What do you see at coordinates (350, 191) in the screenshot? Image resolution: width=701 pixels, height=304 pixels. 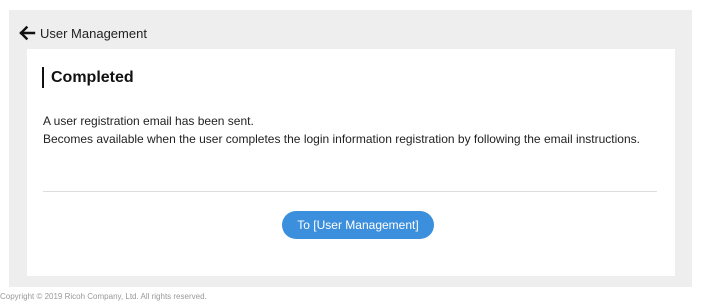 I see `divider` at bounding box center [350, 191].